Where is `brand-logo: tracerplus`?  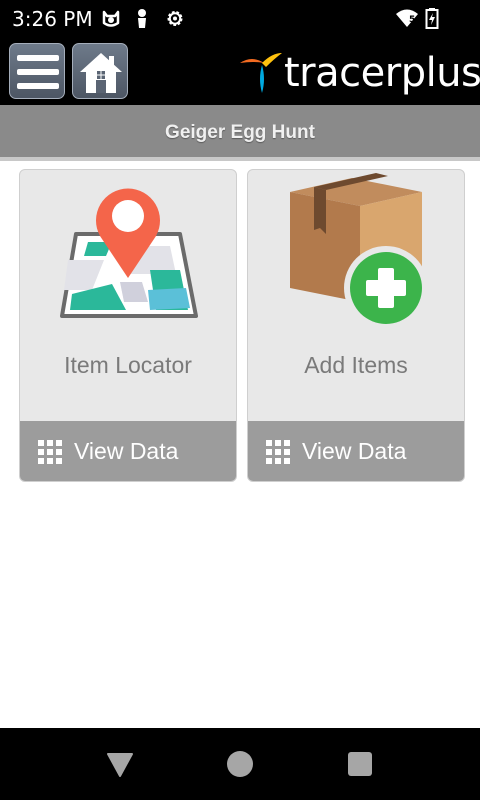
brand-logo: tracerplus is located at coordinates (359, 73).